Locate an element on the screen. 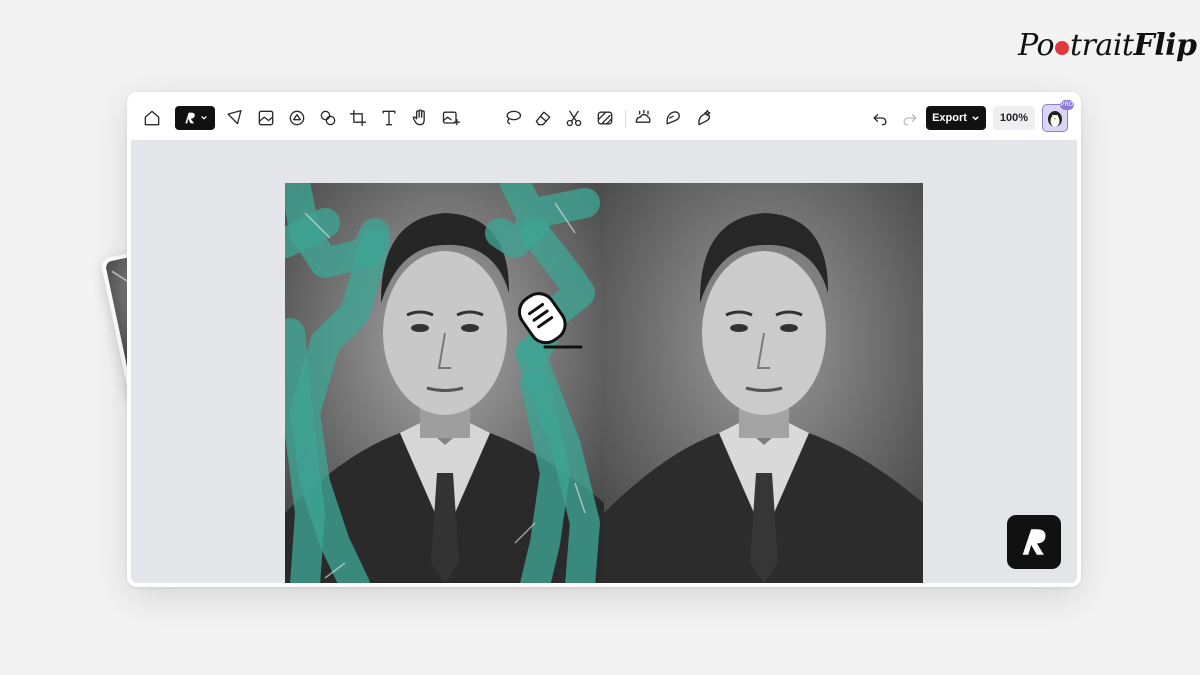 Image resolution: width=1200 pixels, height=675 pixels. retouch-icon is located at coordinates (643, 118).